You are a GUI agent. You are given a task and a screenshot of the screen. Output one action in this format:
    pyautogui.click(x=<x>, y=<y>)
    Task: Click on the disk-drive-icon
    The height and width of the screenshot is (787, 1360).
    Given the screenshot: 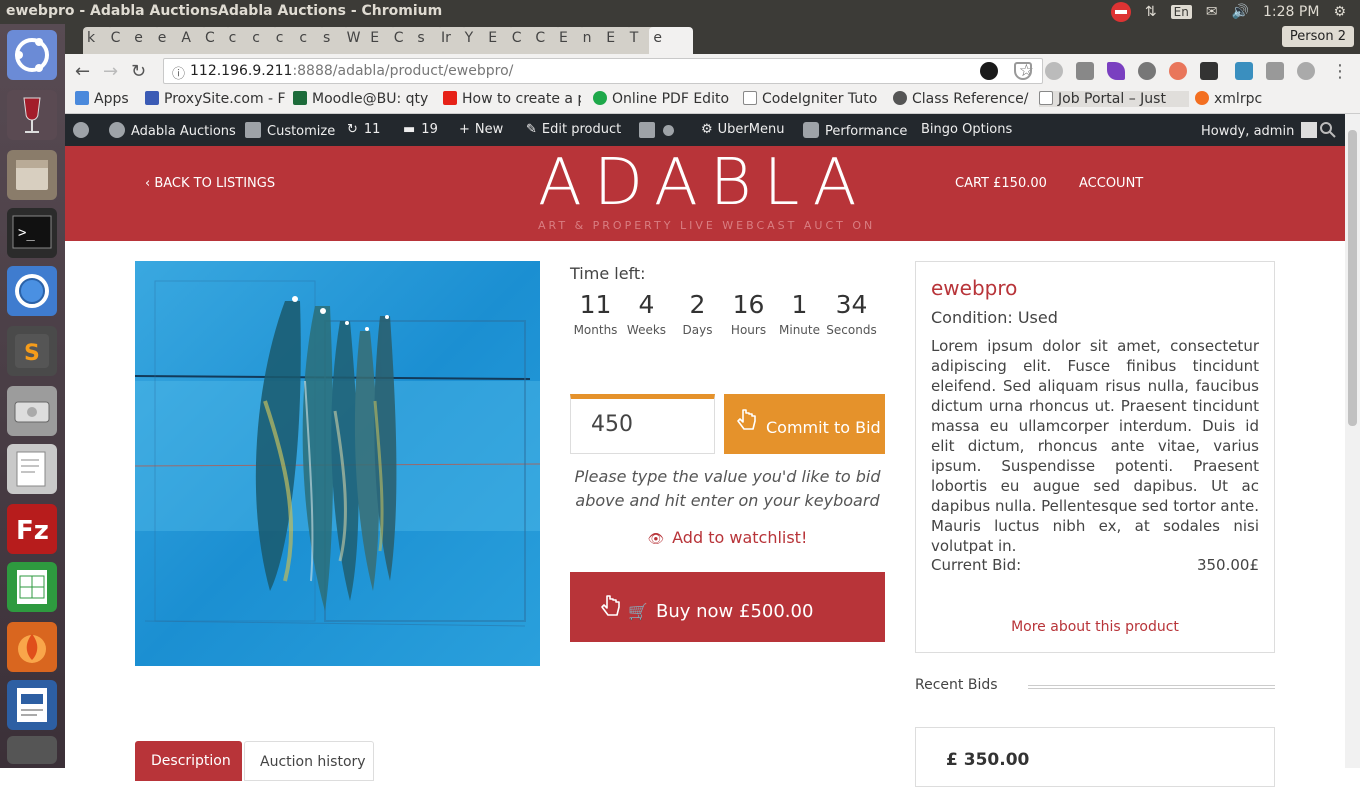 What is the action you would take?
    pyautogui.click(x=32, y=411)
    